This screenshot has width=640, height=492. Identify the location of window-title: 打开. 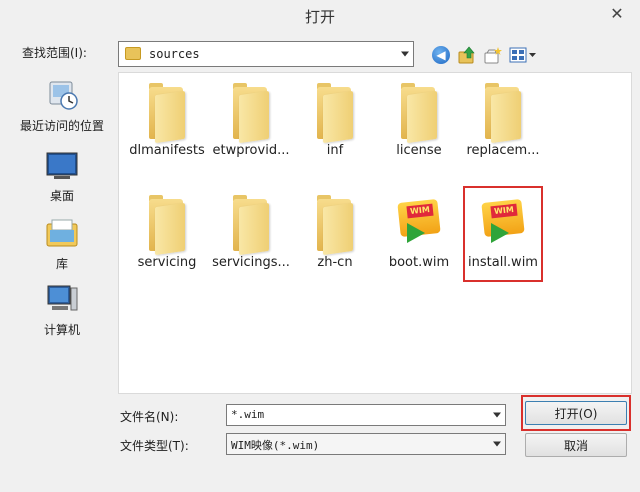
(319, 17).